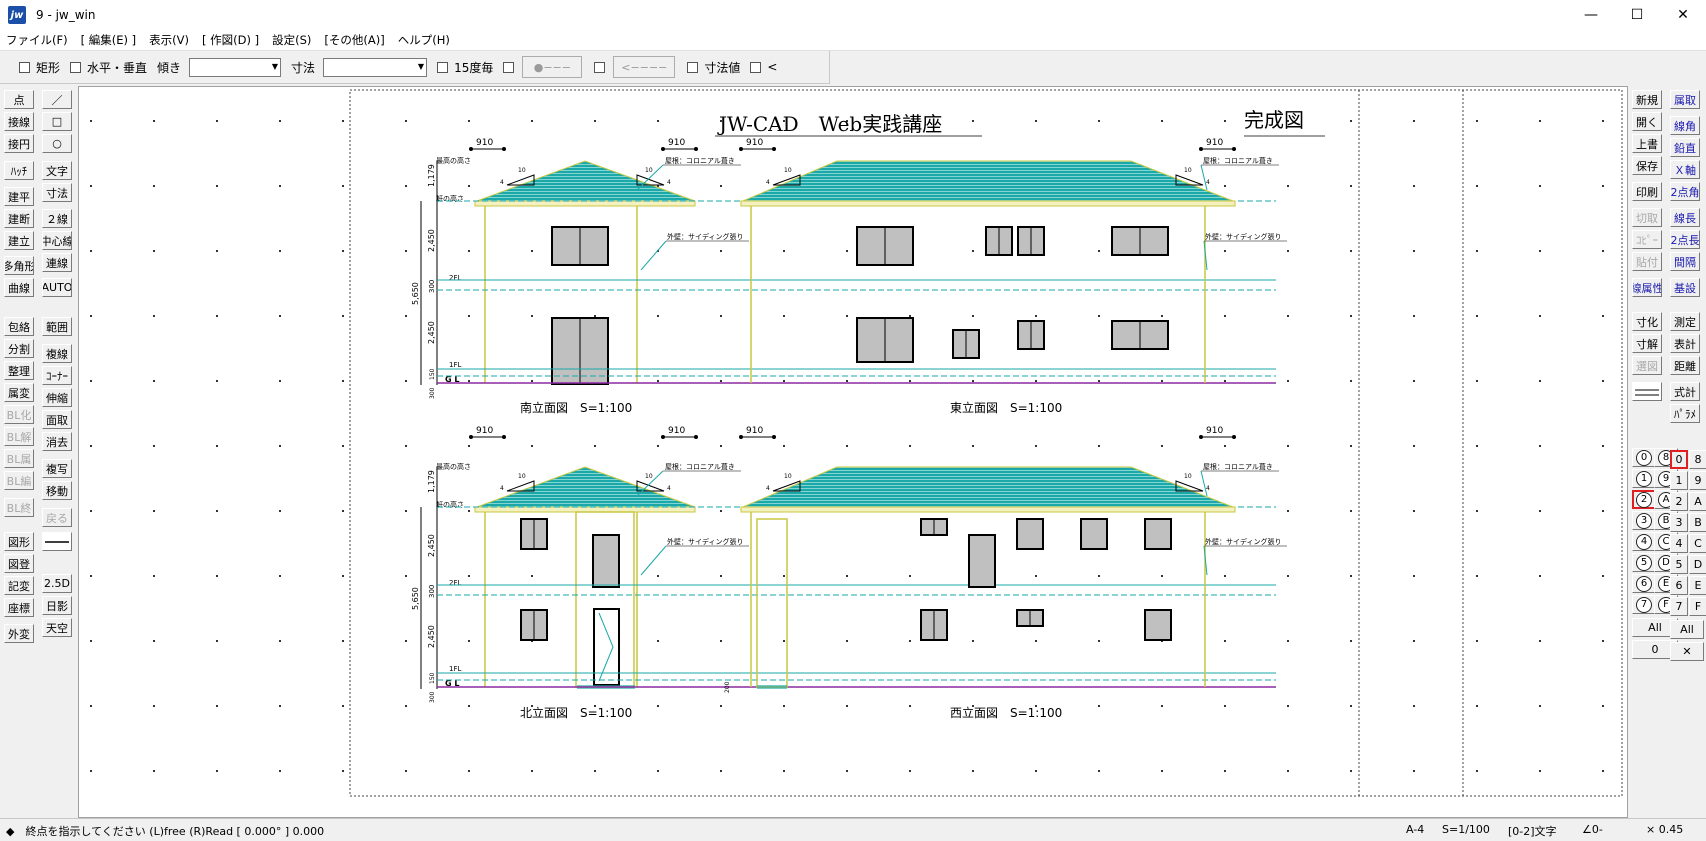 Image resolution: width=1706 pixels, height=841 pixels. What do you see at coordinates (1697, 585) in the screenshot?
I see `layer-e-button: E` at bounding box center [1697, 585].